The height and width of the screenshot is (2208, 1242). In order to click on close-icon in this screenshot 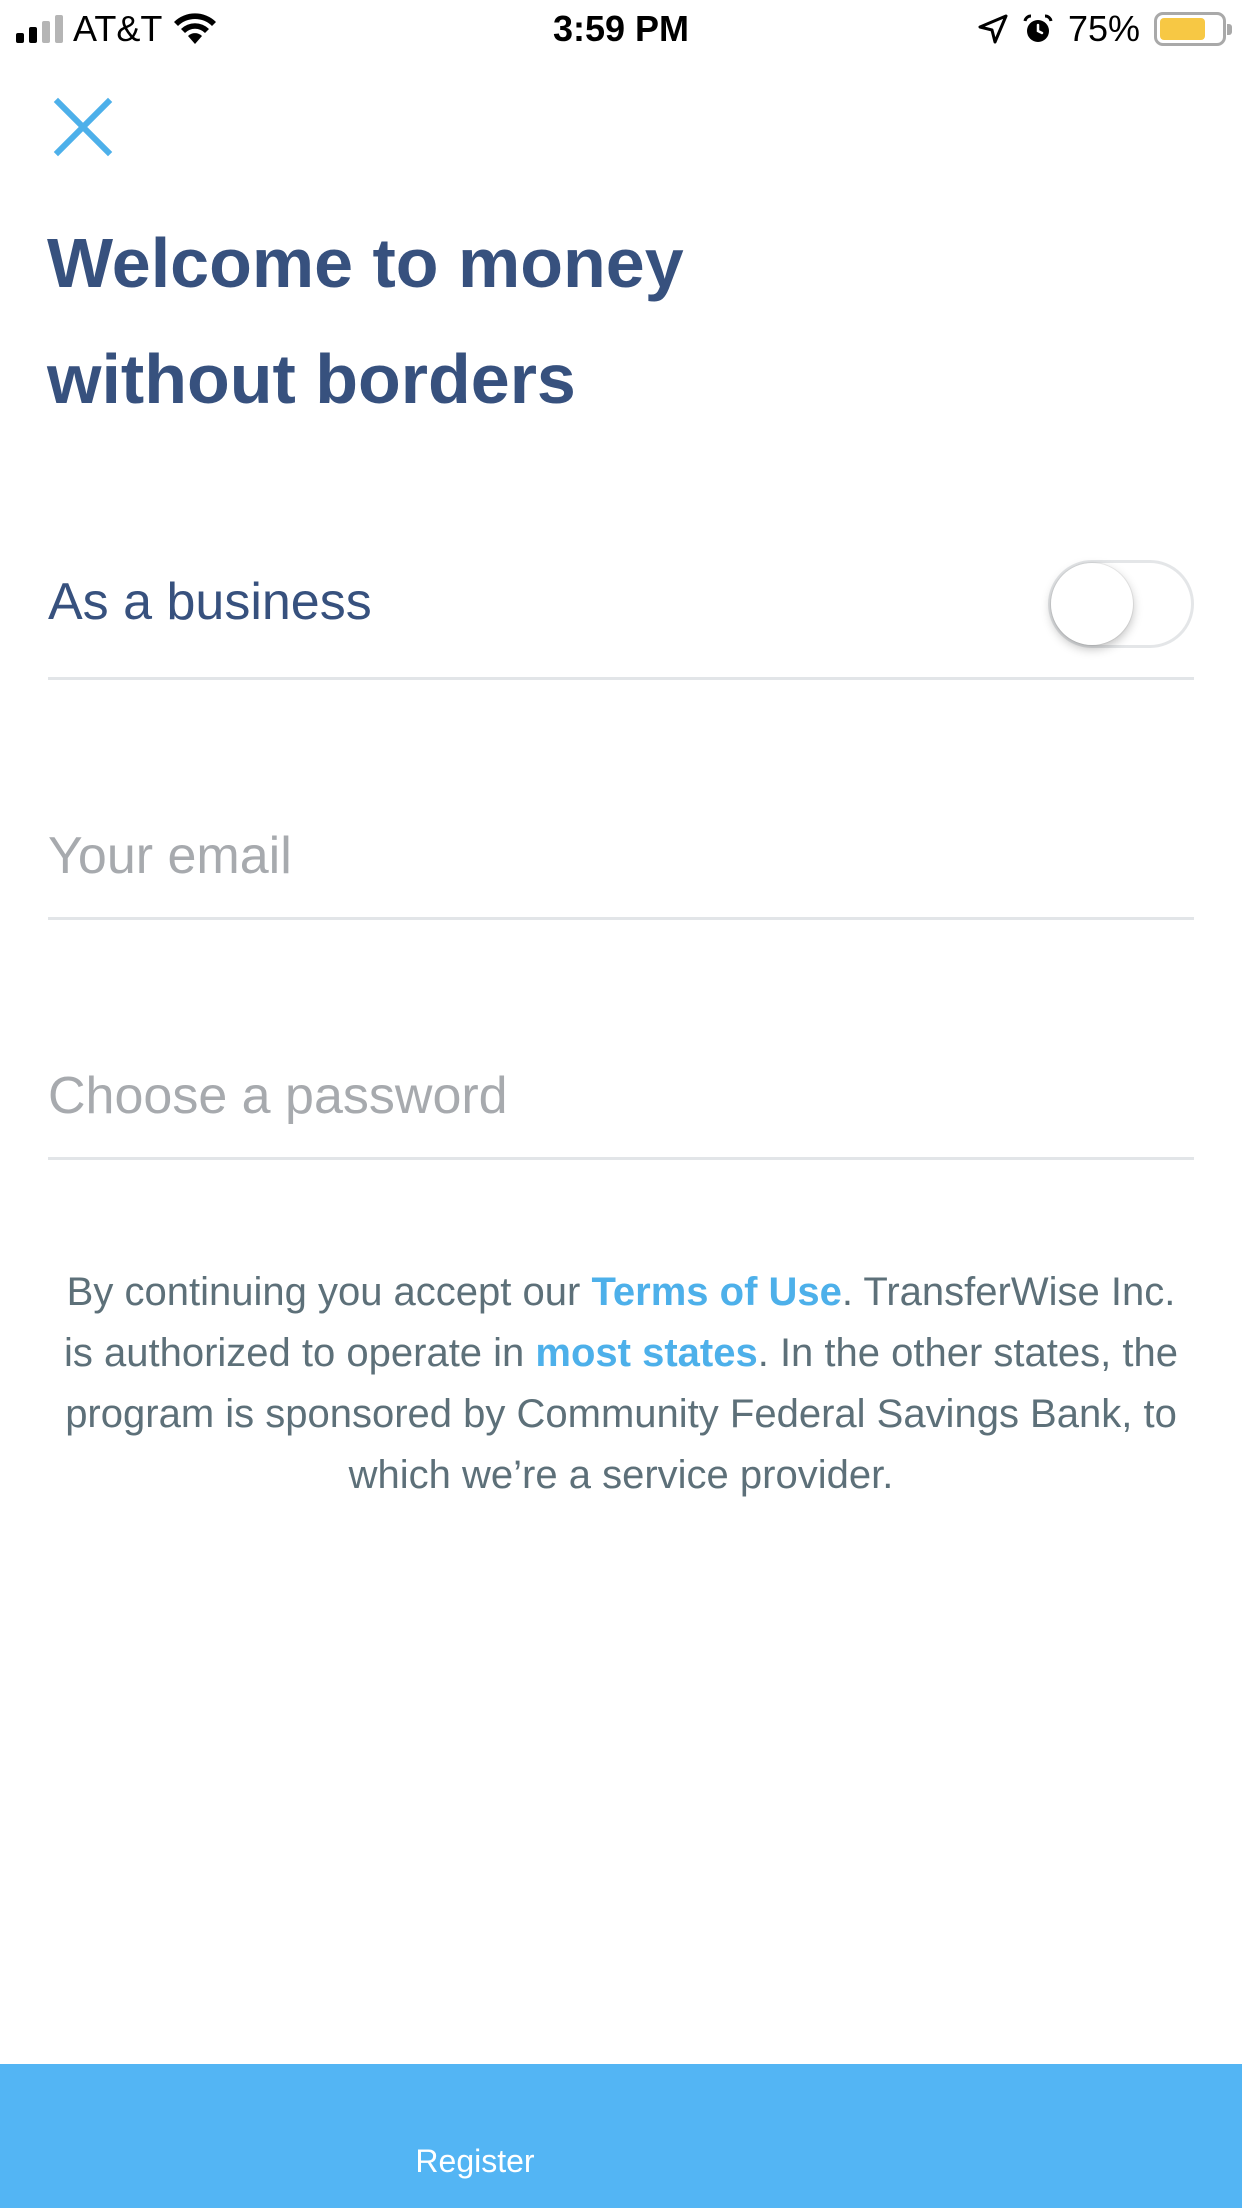, I will do `click(83, 127)`.